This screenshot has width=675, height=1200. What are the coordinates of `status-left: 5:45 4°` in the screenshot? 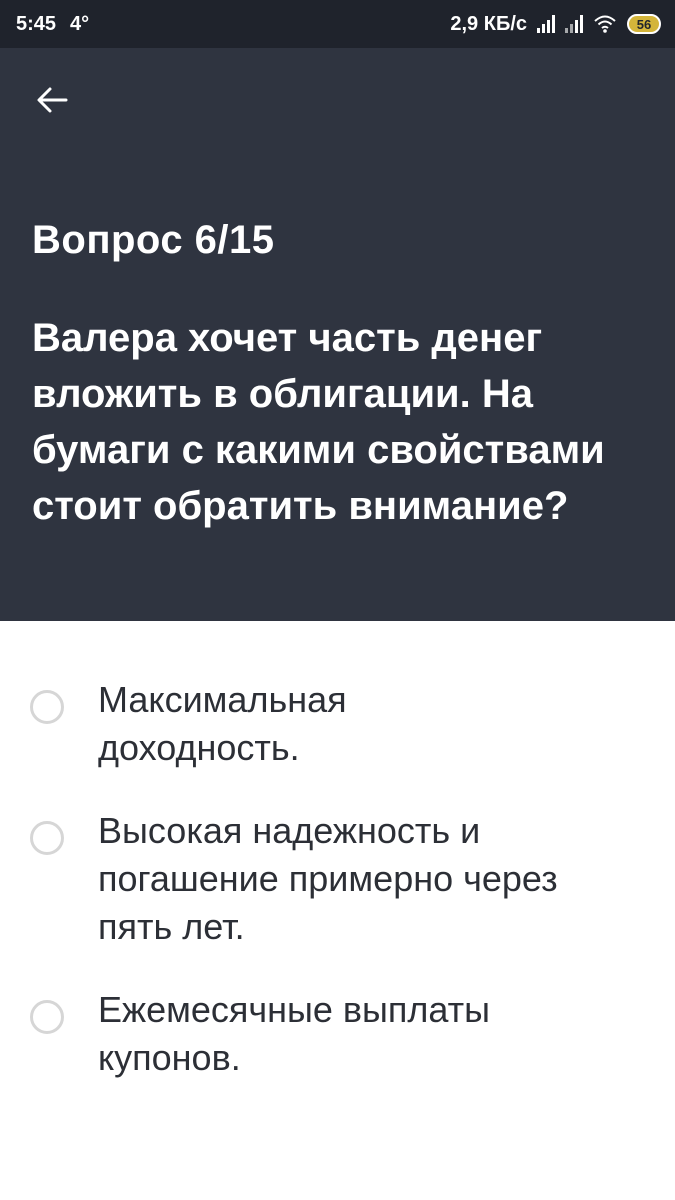 It's located at (52, 24).